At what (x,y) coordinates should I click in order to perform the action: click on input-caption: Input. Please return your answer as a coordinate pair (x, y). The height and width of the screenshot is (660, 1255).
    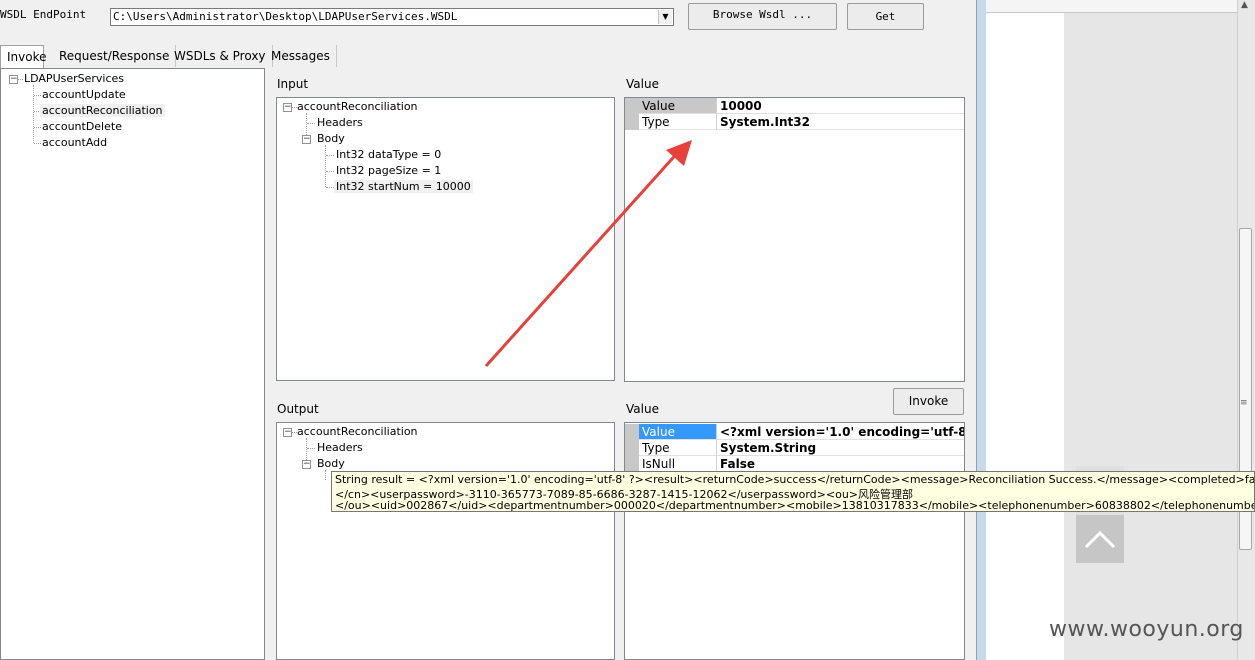
    Looking at the image, I should click on (293, 84).